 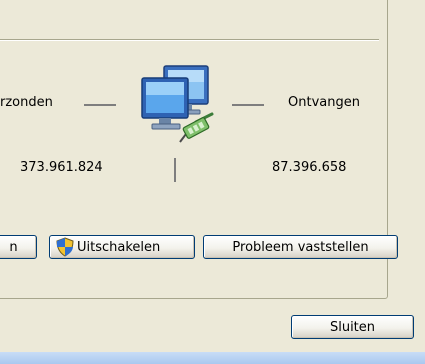 I want to click on network-computers-icon, so click(x=177, y=104).